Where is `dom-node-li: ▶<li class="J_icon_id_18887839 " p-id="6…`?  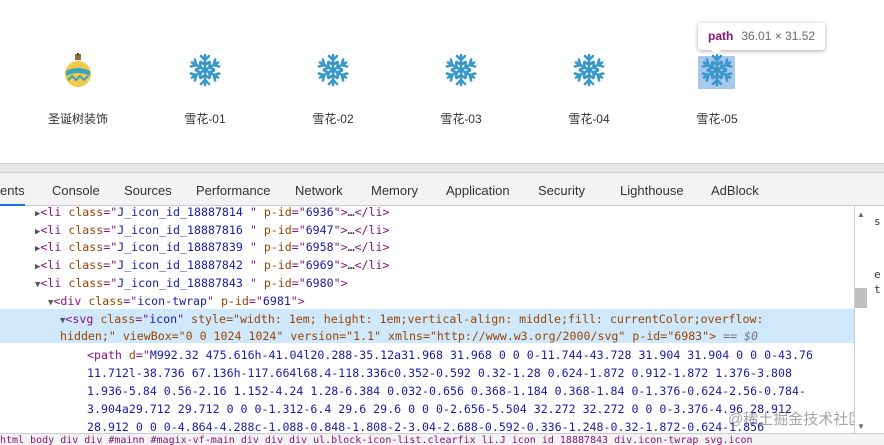
dom-node-li: ▶<li class="J_icon_id_18887839 " p-id="6… is located at coordinates (212, 247).